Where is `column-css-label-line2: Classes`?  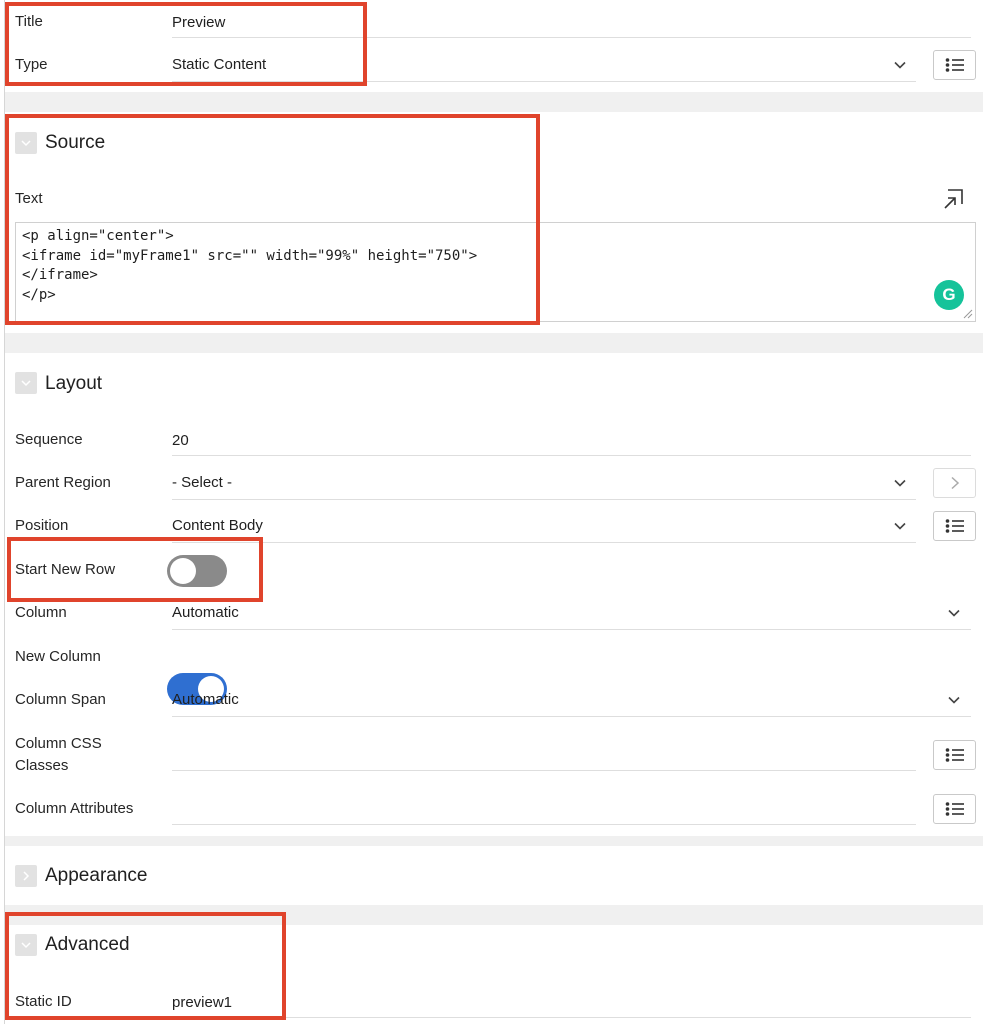
column-css-label-line2: Classes is located at coordinates (42, 765).